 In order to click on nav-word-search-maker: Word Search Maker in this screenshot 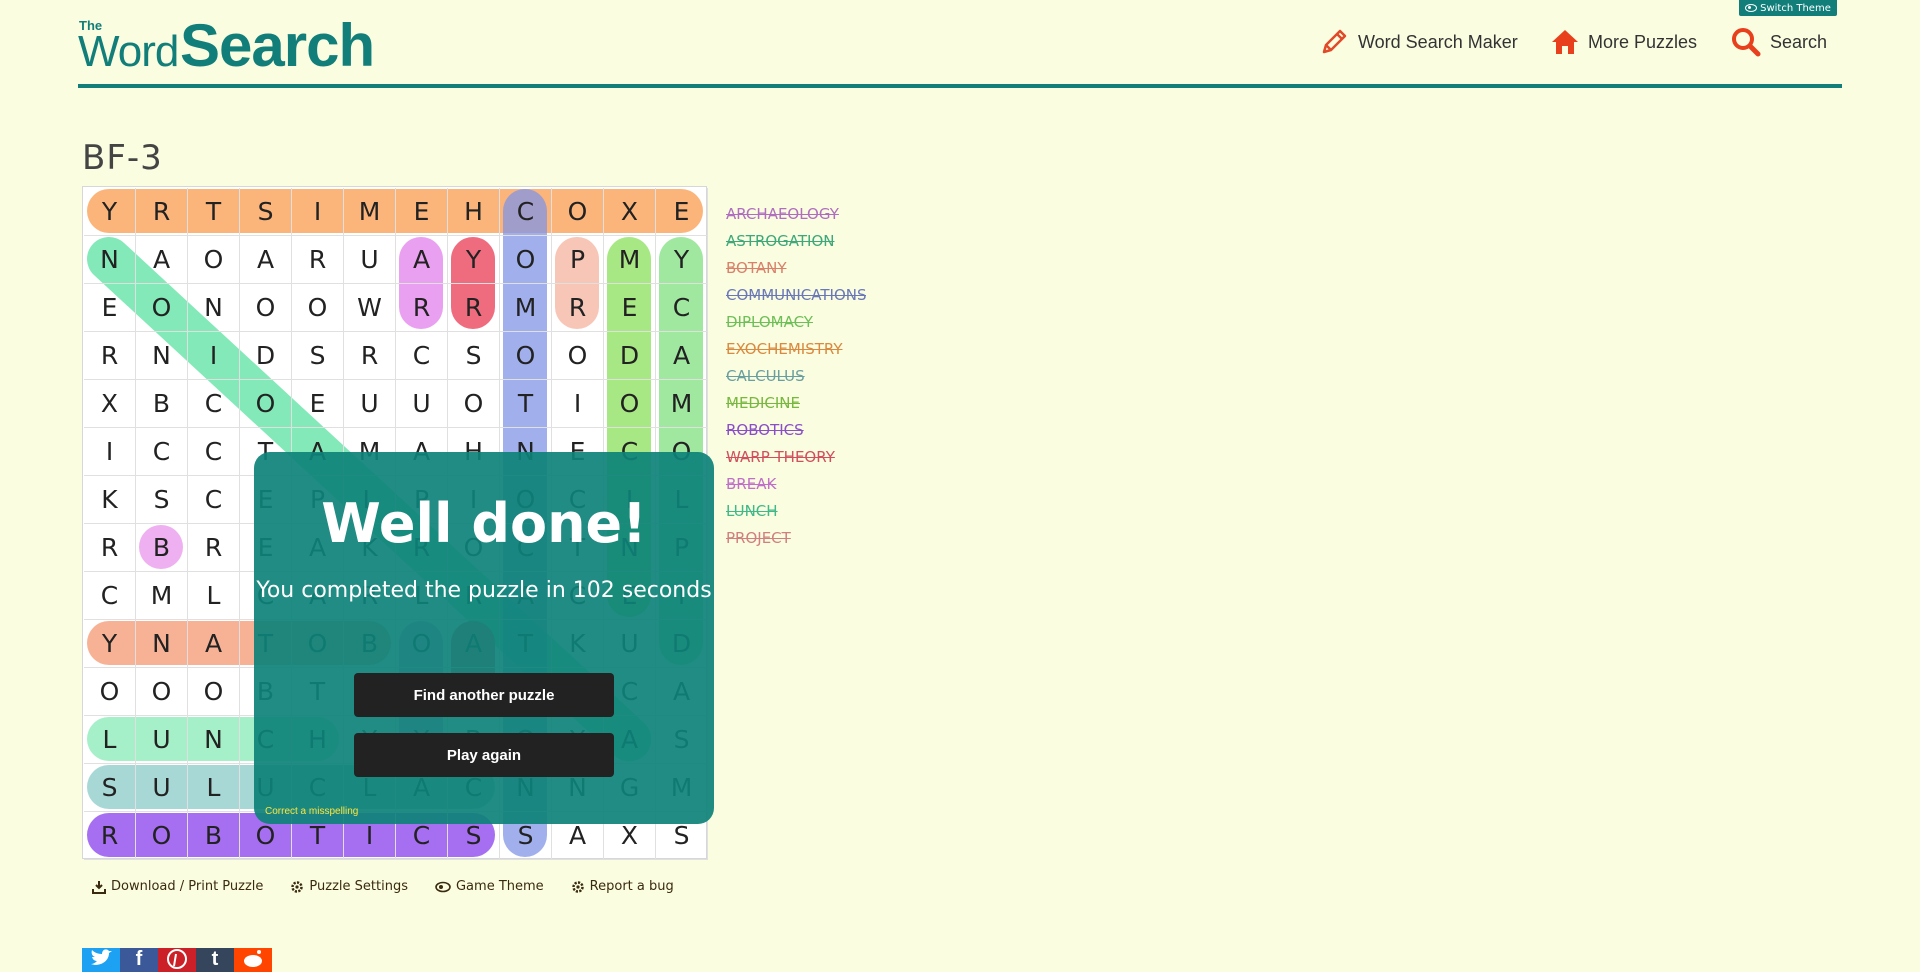, I will do `click(1418, 42)`.